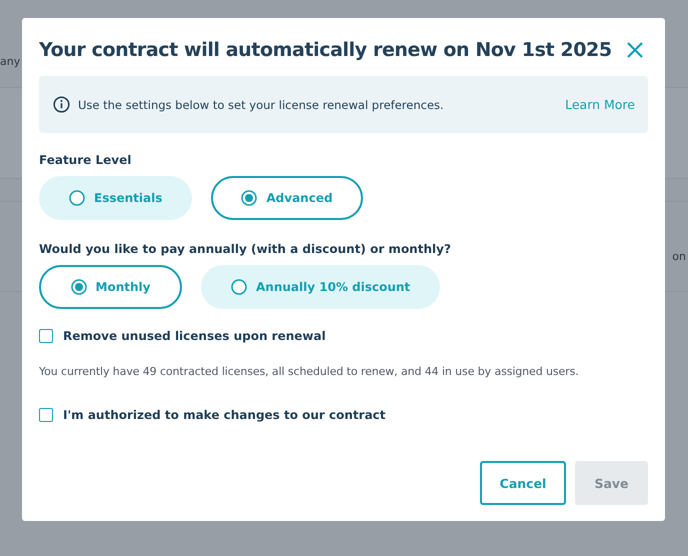  Describe the element at coordinates (320, 287) in the screenshot. I see `option-button: Annually 10% discount` at that location.